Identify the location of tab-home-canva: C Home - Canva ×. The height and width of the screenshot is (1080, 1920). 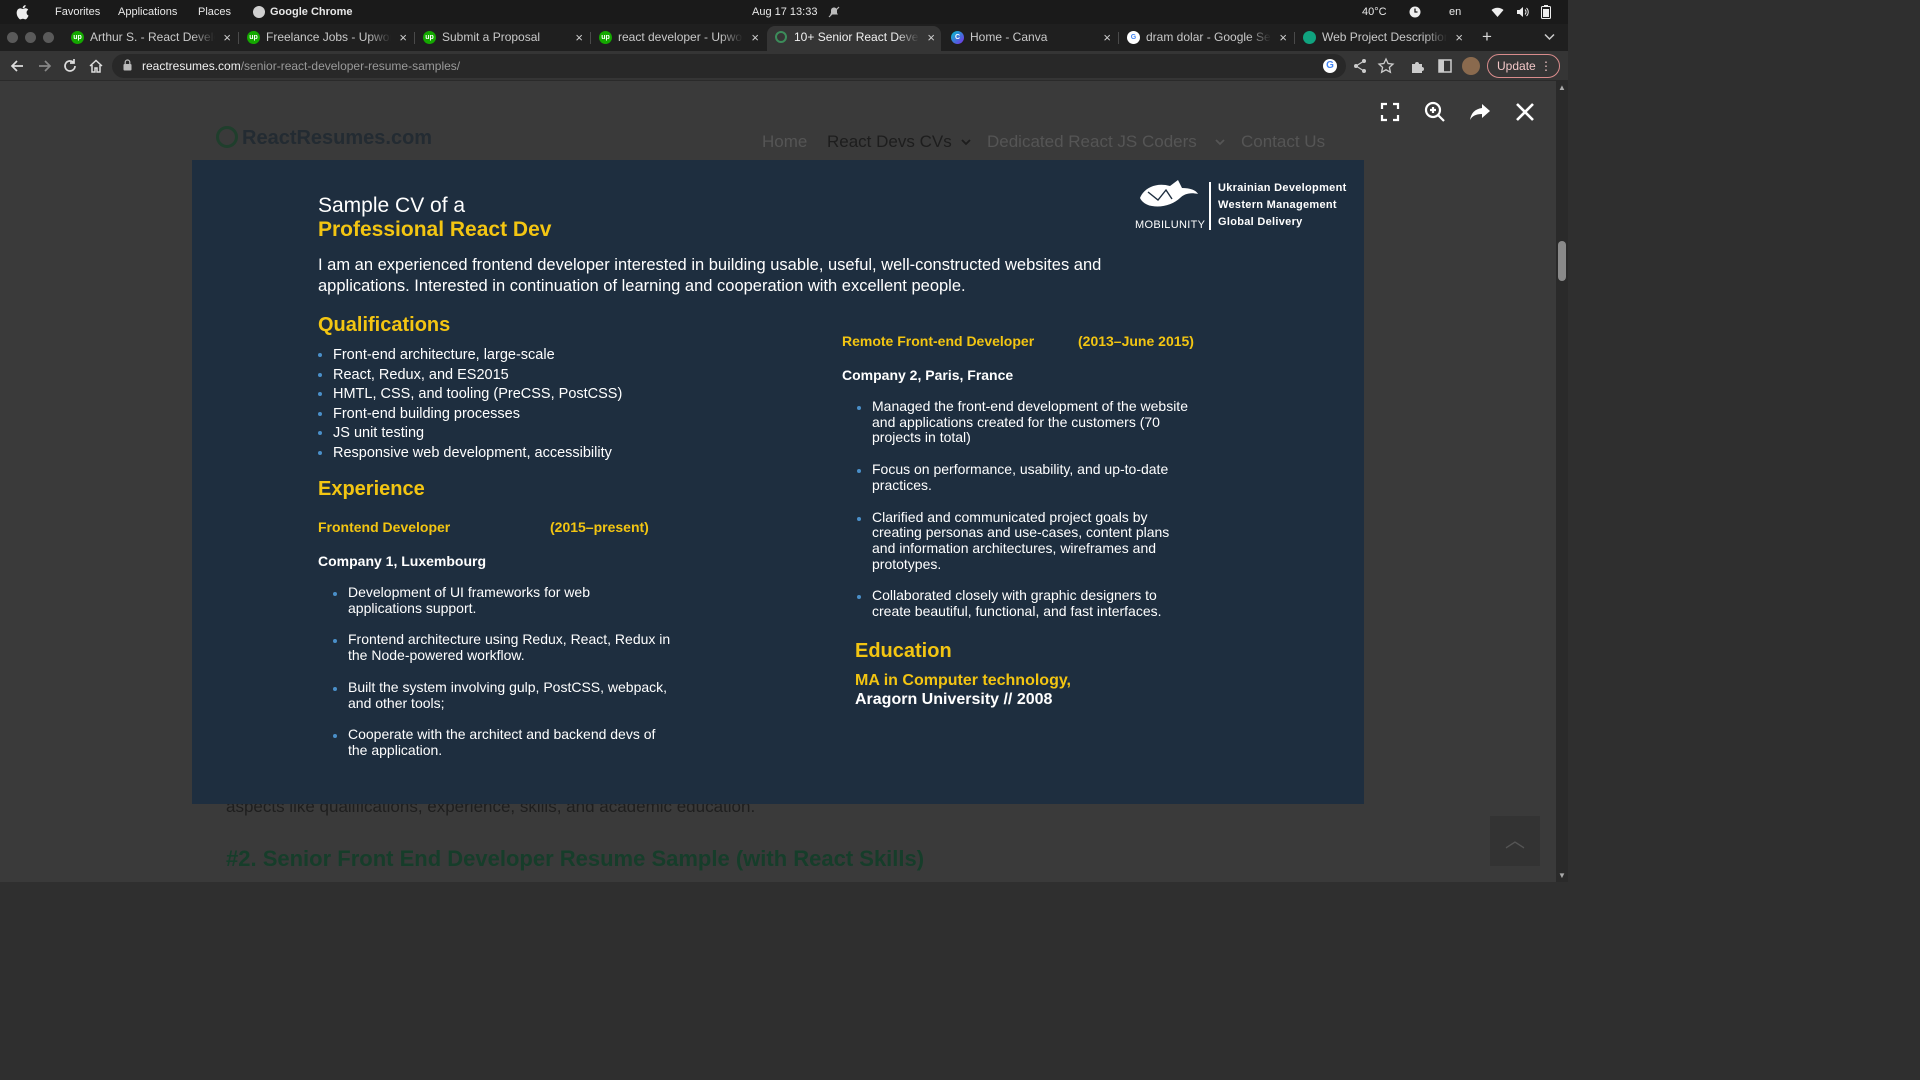
(1030, 38).